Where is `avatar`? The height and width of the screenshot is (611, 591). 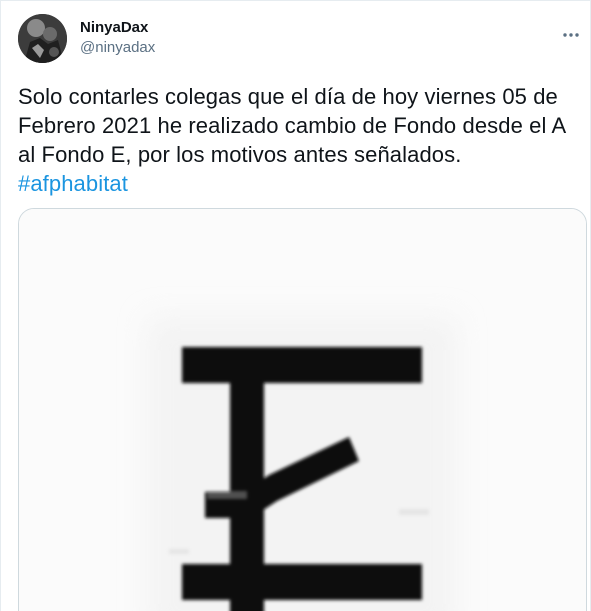 avatar is located at coordinates (42, 38).